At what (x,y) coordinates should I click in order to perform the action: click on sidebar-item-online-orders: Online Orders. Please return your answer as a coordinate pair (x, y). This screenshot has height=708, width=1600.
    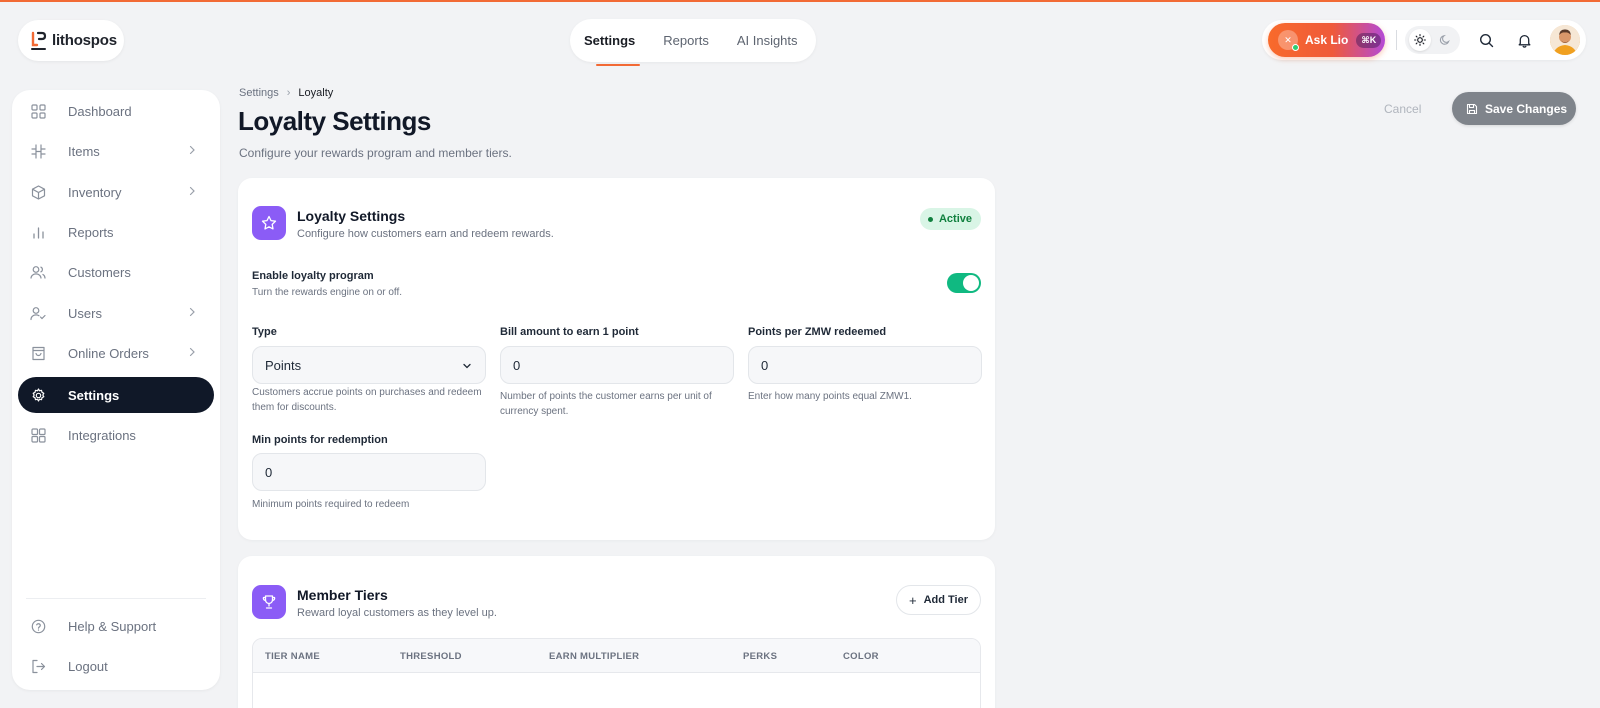
    Looking at the image, I should click on (116, 353).